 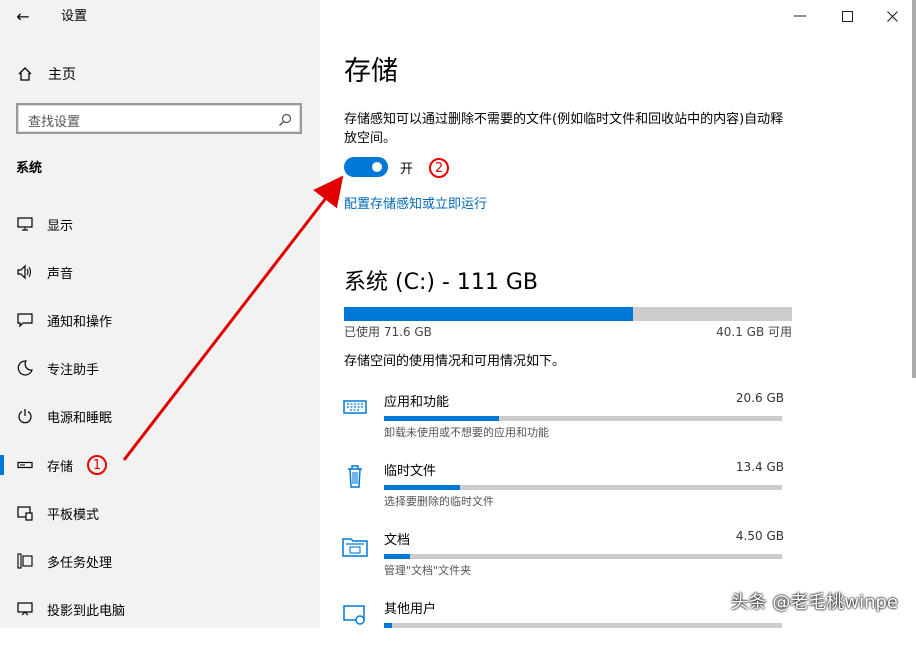 I want to click on category-other-users: 其他用户, so click(x=562, y=628).